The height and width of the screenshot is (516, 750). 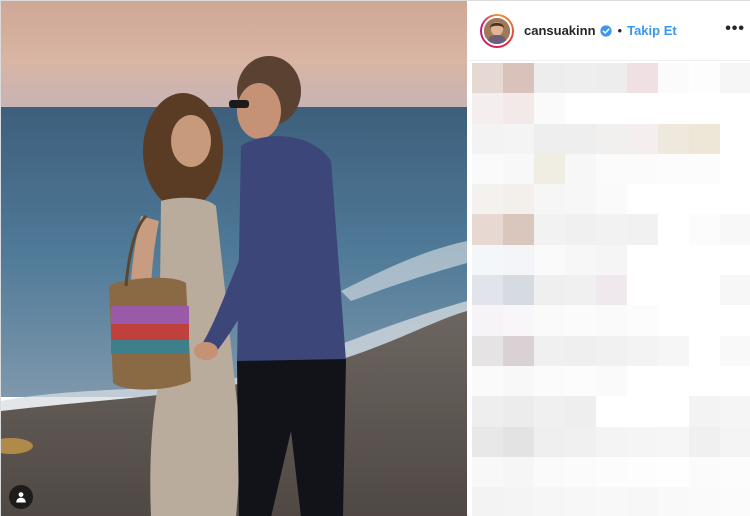 What do you see at coordinates (605, 30) in the screenshot?
I see `verified-badge-icon` at bounding box center [605, 30].